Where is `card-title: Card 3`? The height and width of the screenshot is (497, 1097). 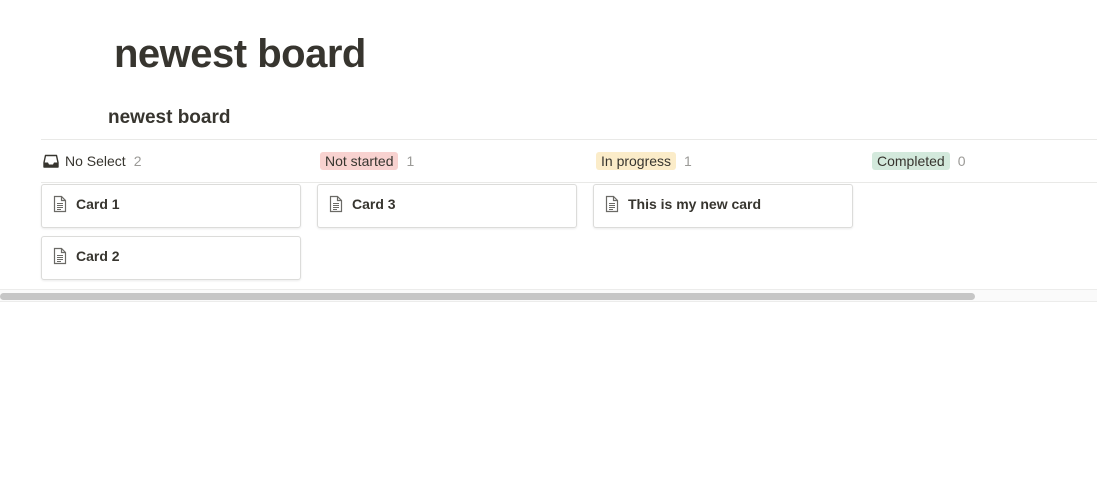 card-title: Card 3 is located at coordinates (374, 204).